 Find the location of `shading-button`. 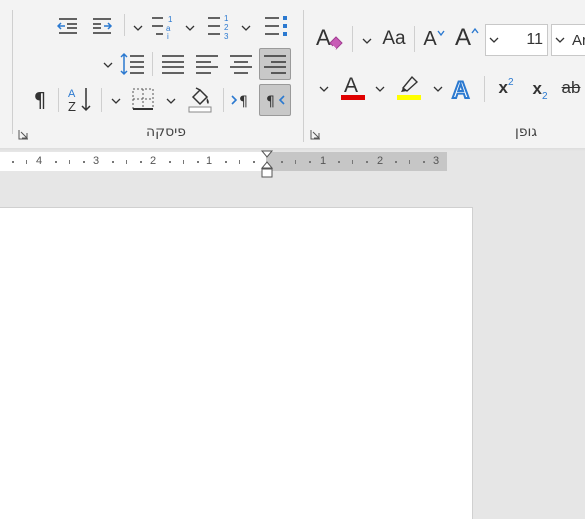

shading-button is located at coordinates (200, 99).